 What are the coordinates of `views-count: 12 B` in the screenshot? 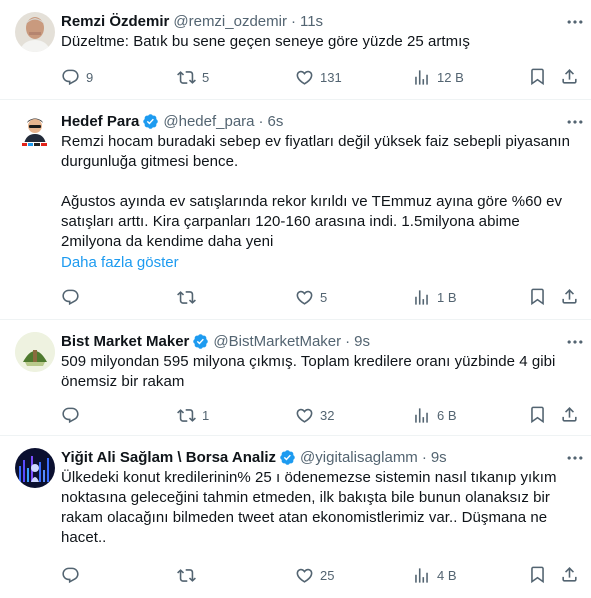 It's located at (450, 77).